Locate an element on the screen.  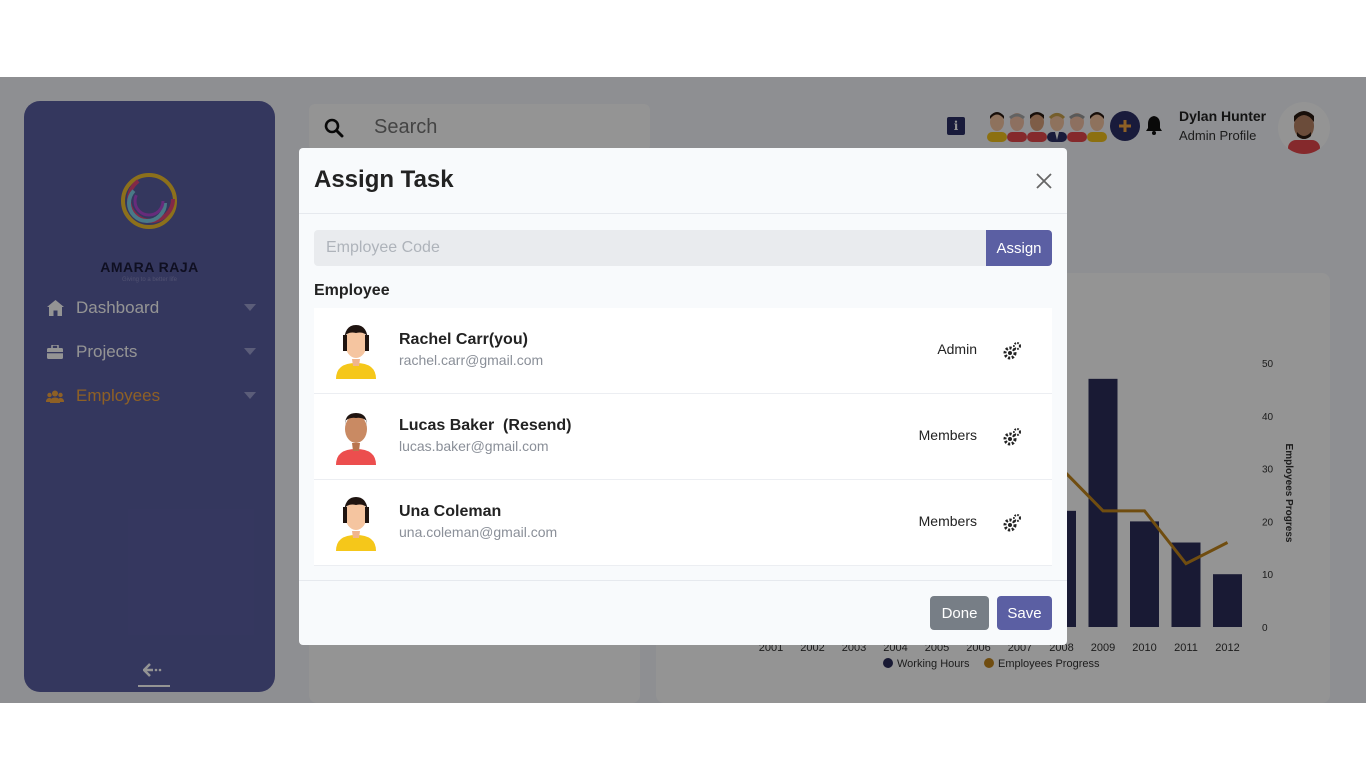
employee-name: Una Coleman is located at coordinates (450, 511).